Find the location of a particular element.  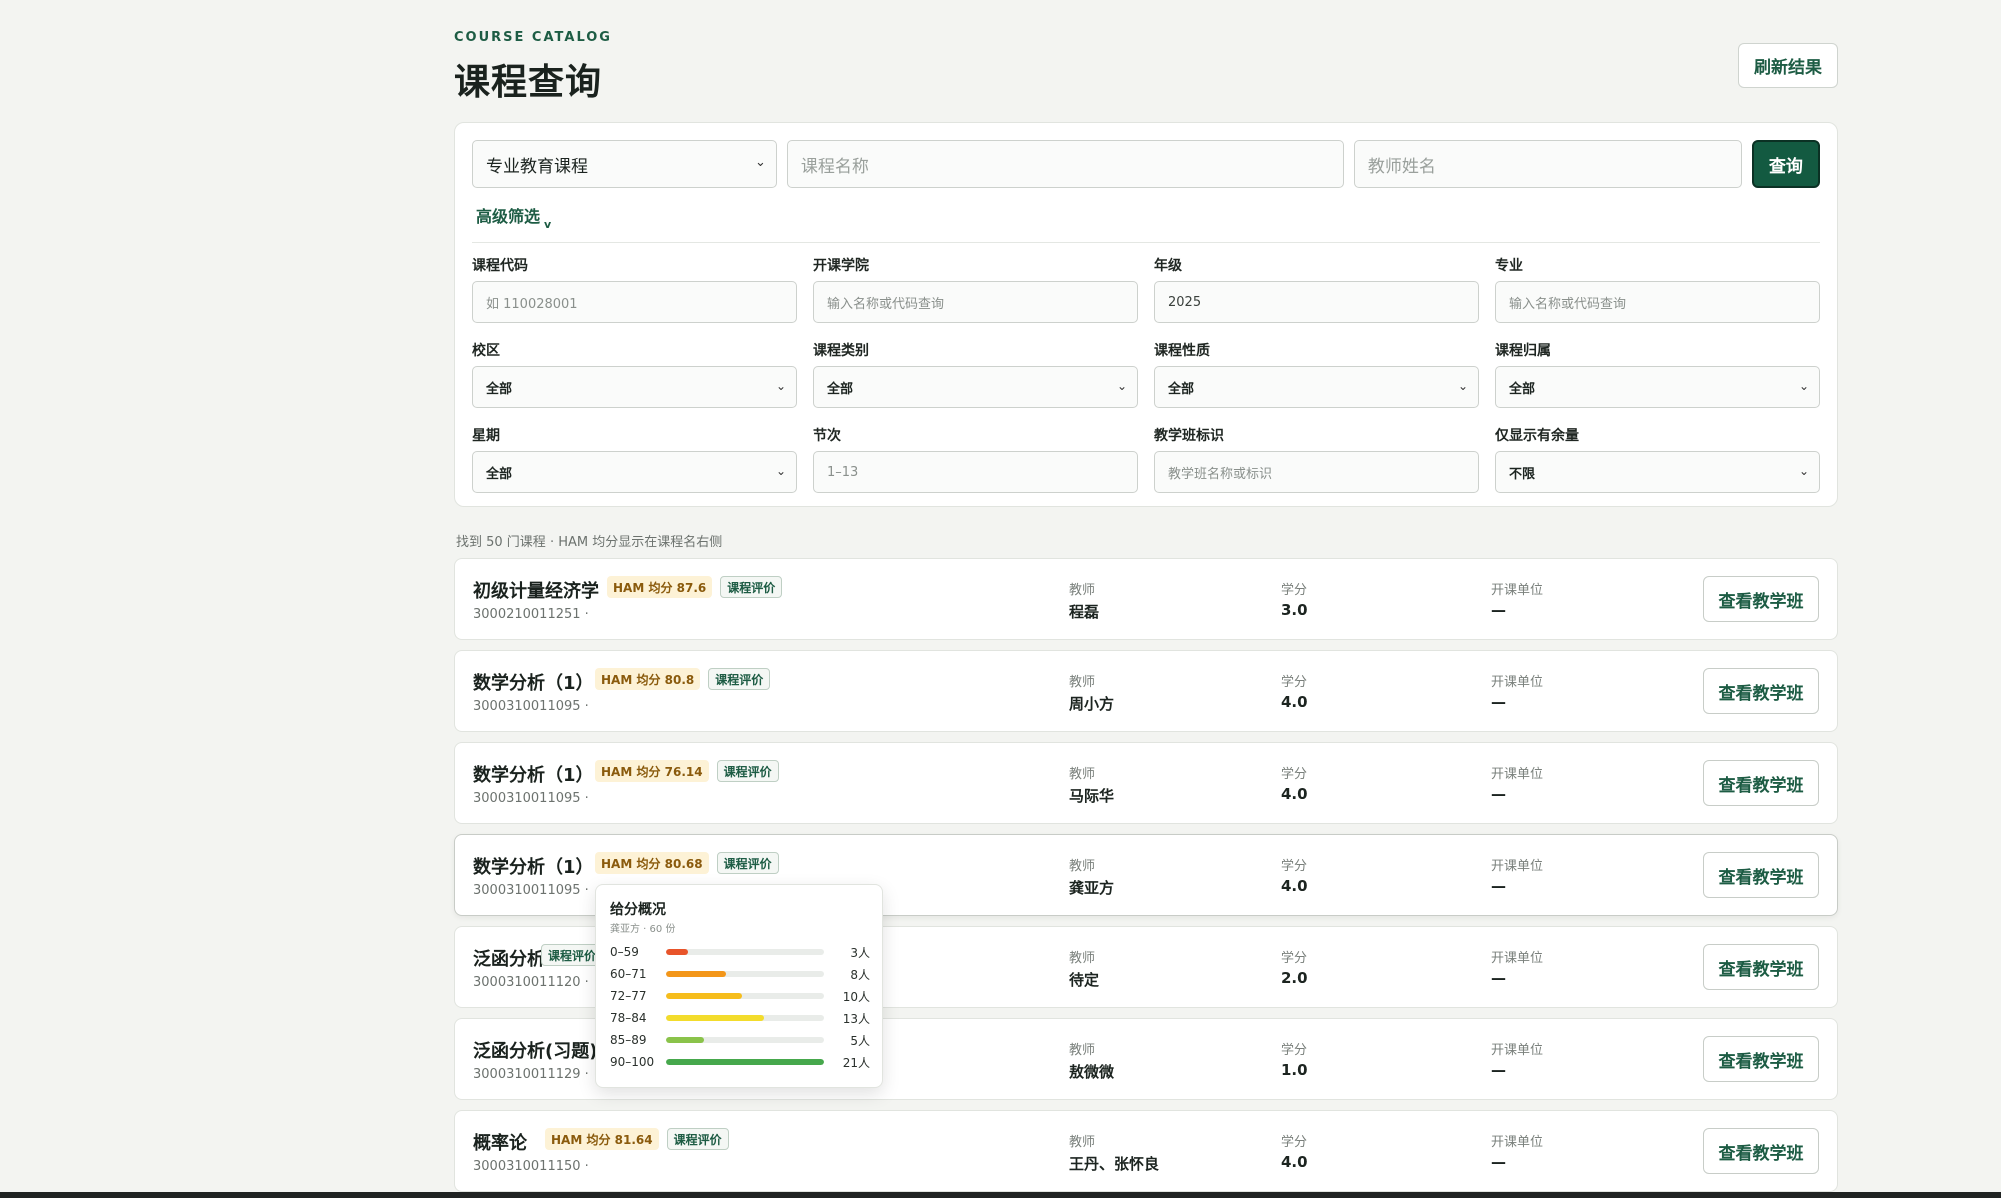

popover-subtitle: 龚亚方 · 60 份 is located at coordinates (643, 929).